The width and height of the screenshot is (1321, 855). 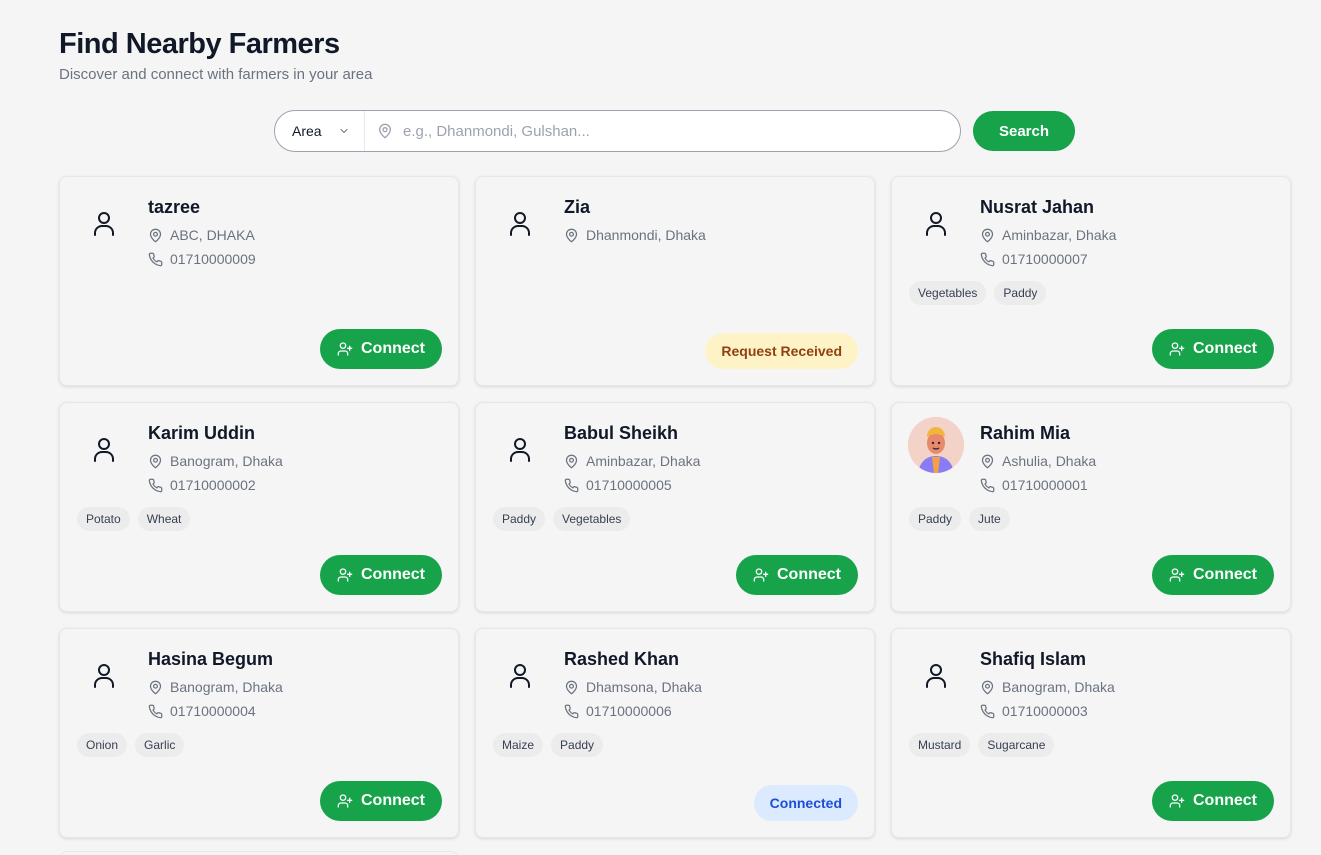 I want to click on search-button: Search, so click(x=1024, y=131).